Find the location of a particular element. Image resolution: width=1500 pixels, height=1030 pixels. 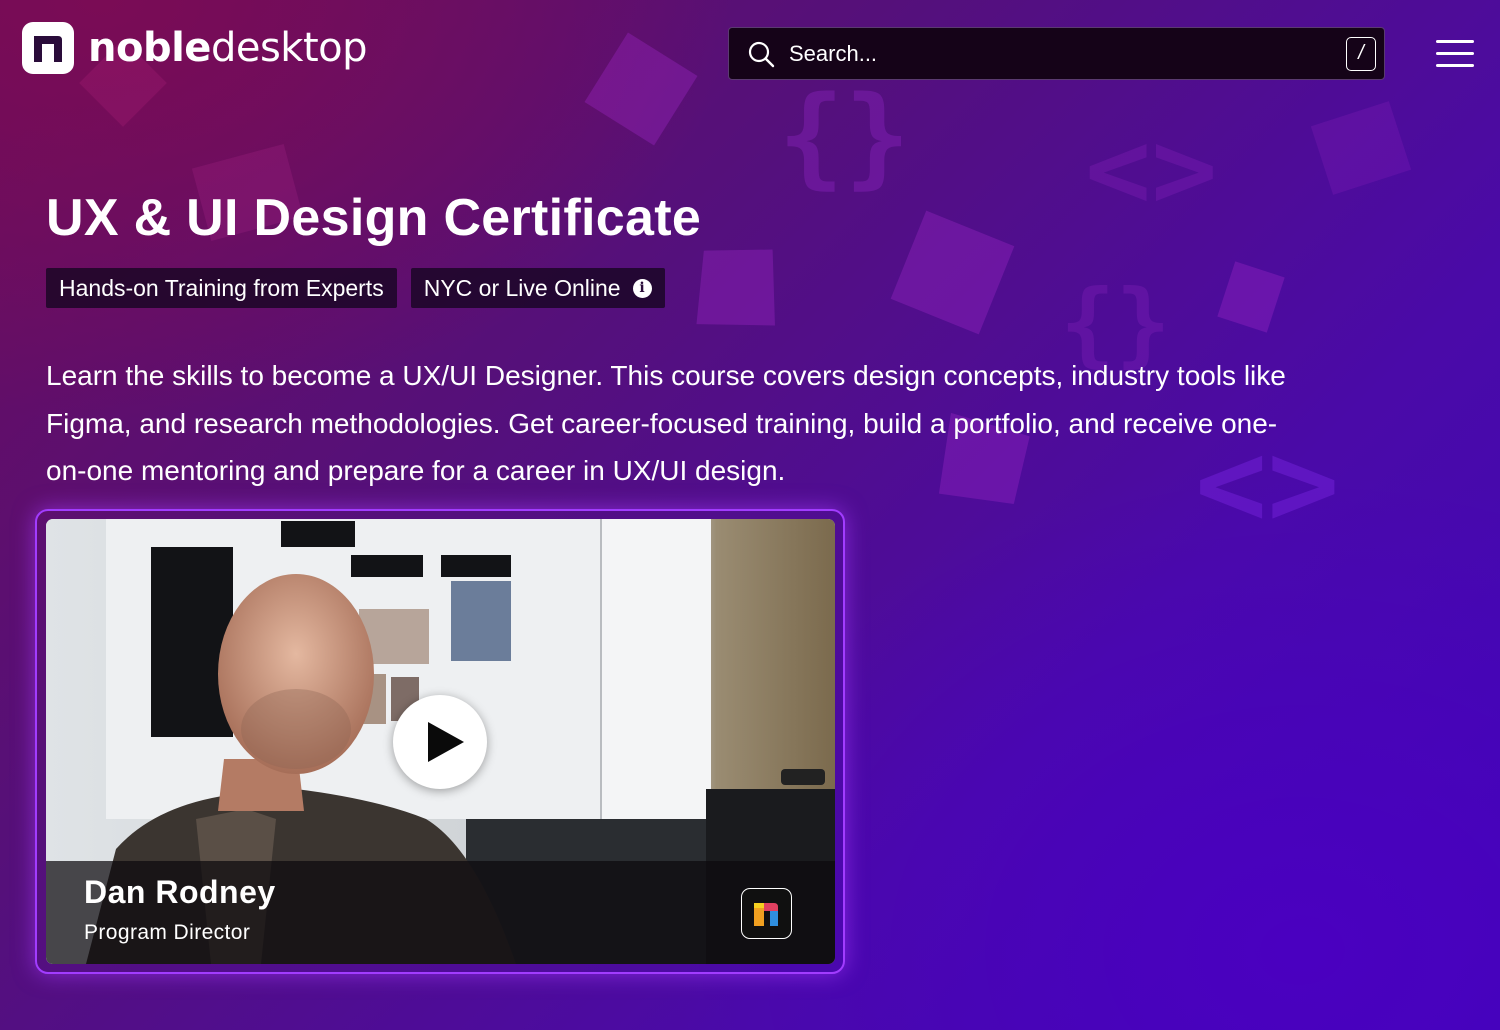

tag-location: NYC or Live Online i is located at coordinates (537, 288).